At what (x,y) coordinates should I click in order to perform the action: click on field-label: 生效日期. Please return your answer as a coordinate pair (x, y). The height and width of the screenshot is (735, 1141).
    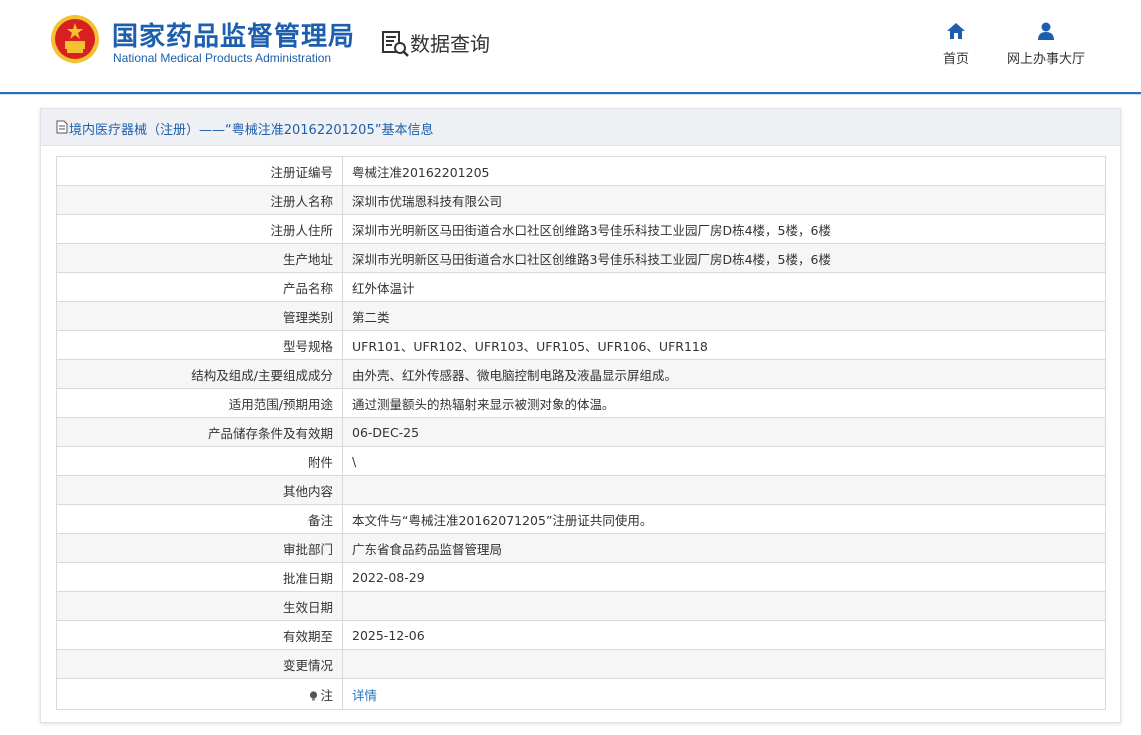
    Looking at the image, I should click on (199, 606).